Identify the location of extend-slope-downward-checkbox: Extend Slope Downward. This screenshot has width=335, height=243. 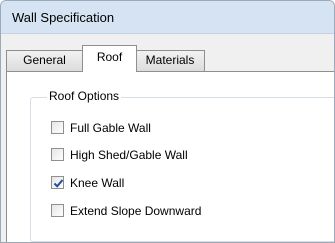
(126, 210).